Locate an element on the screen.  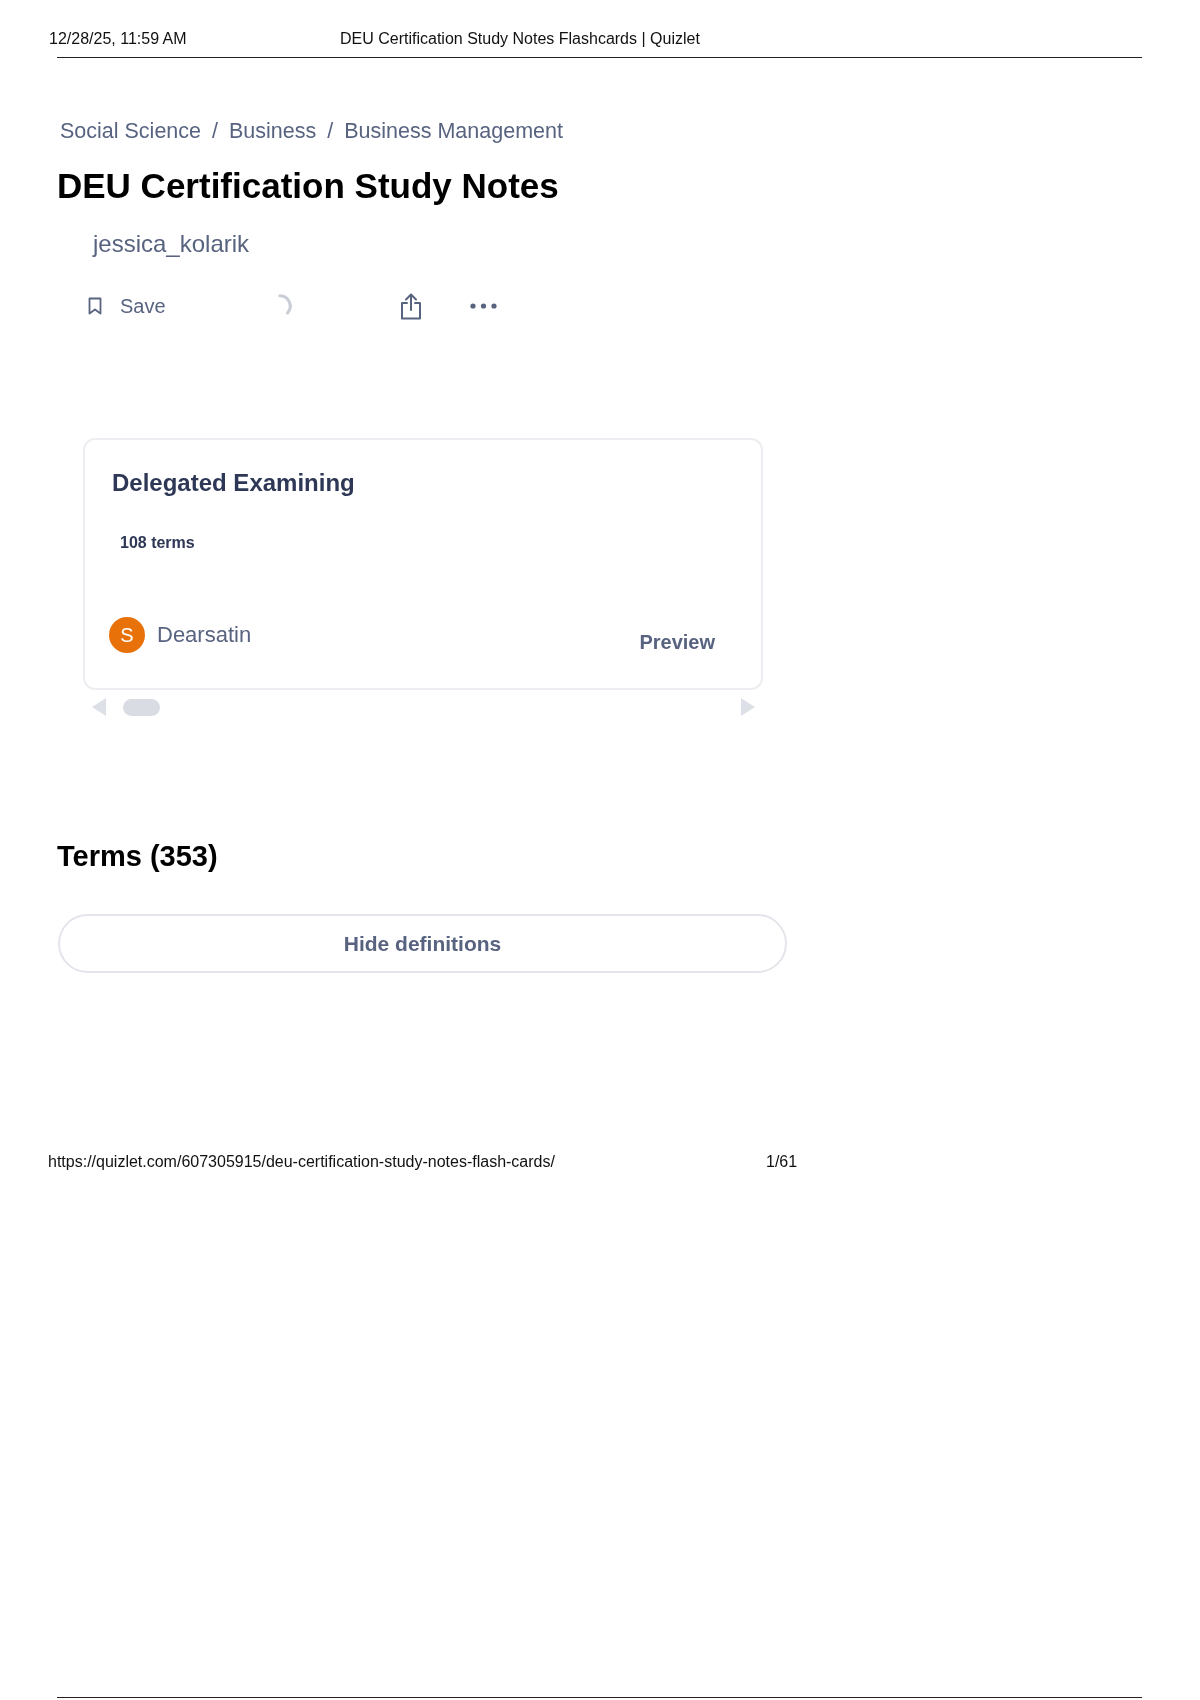
breadcrumb-link: Business Management is located at coordinates (453, 131).